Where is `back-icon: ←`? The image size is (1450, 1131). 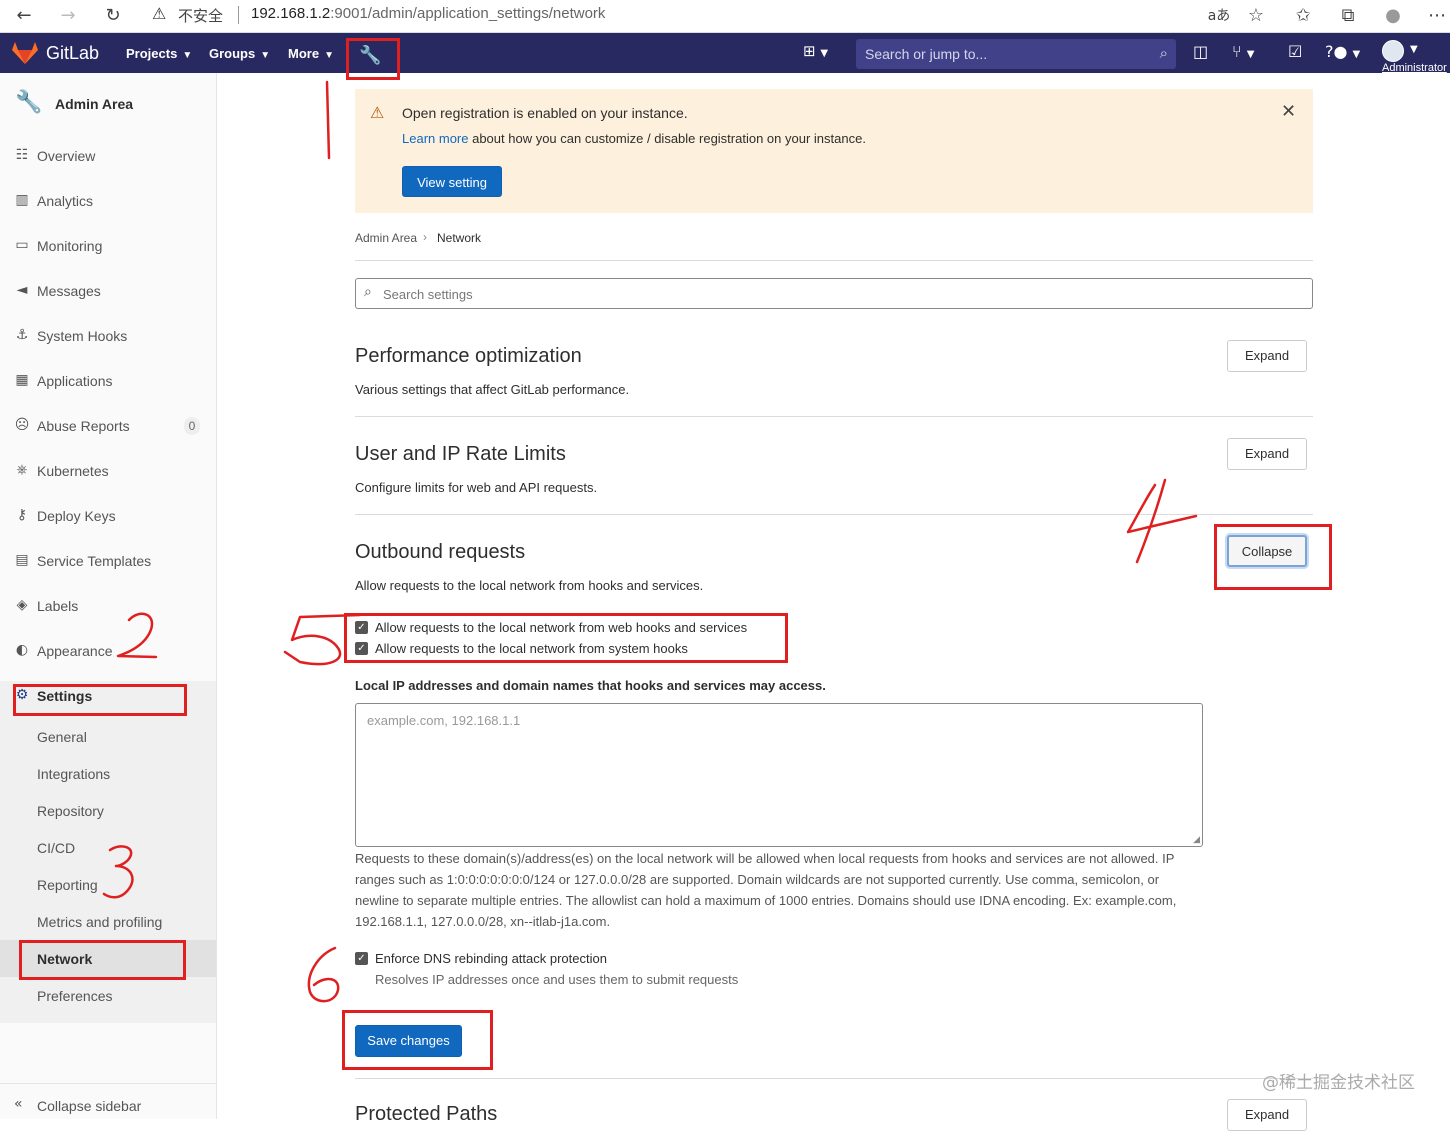
back-icon: ← is located at coordinates (24, 16).